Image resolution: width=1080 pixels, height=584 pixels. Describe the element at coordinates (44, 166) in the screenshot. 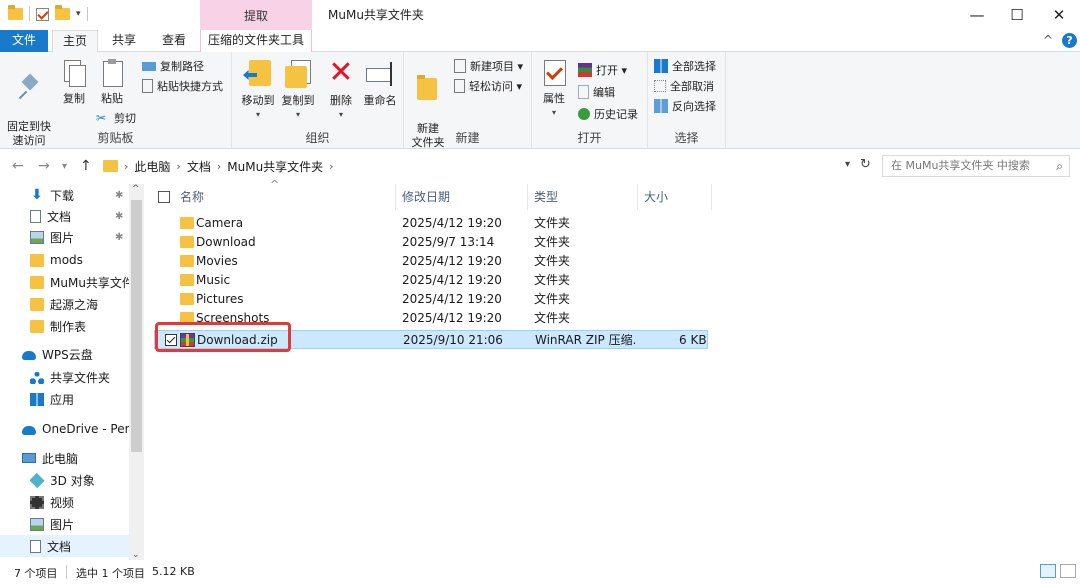

I see `forward-arrow-icon: →` at that location.